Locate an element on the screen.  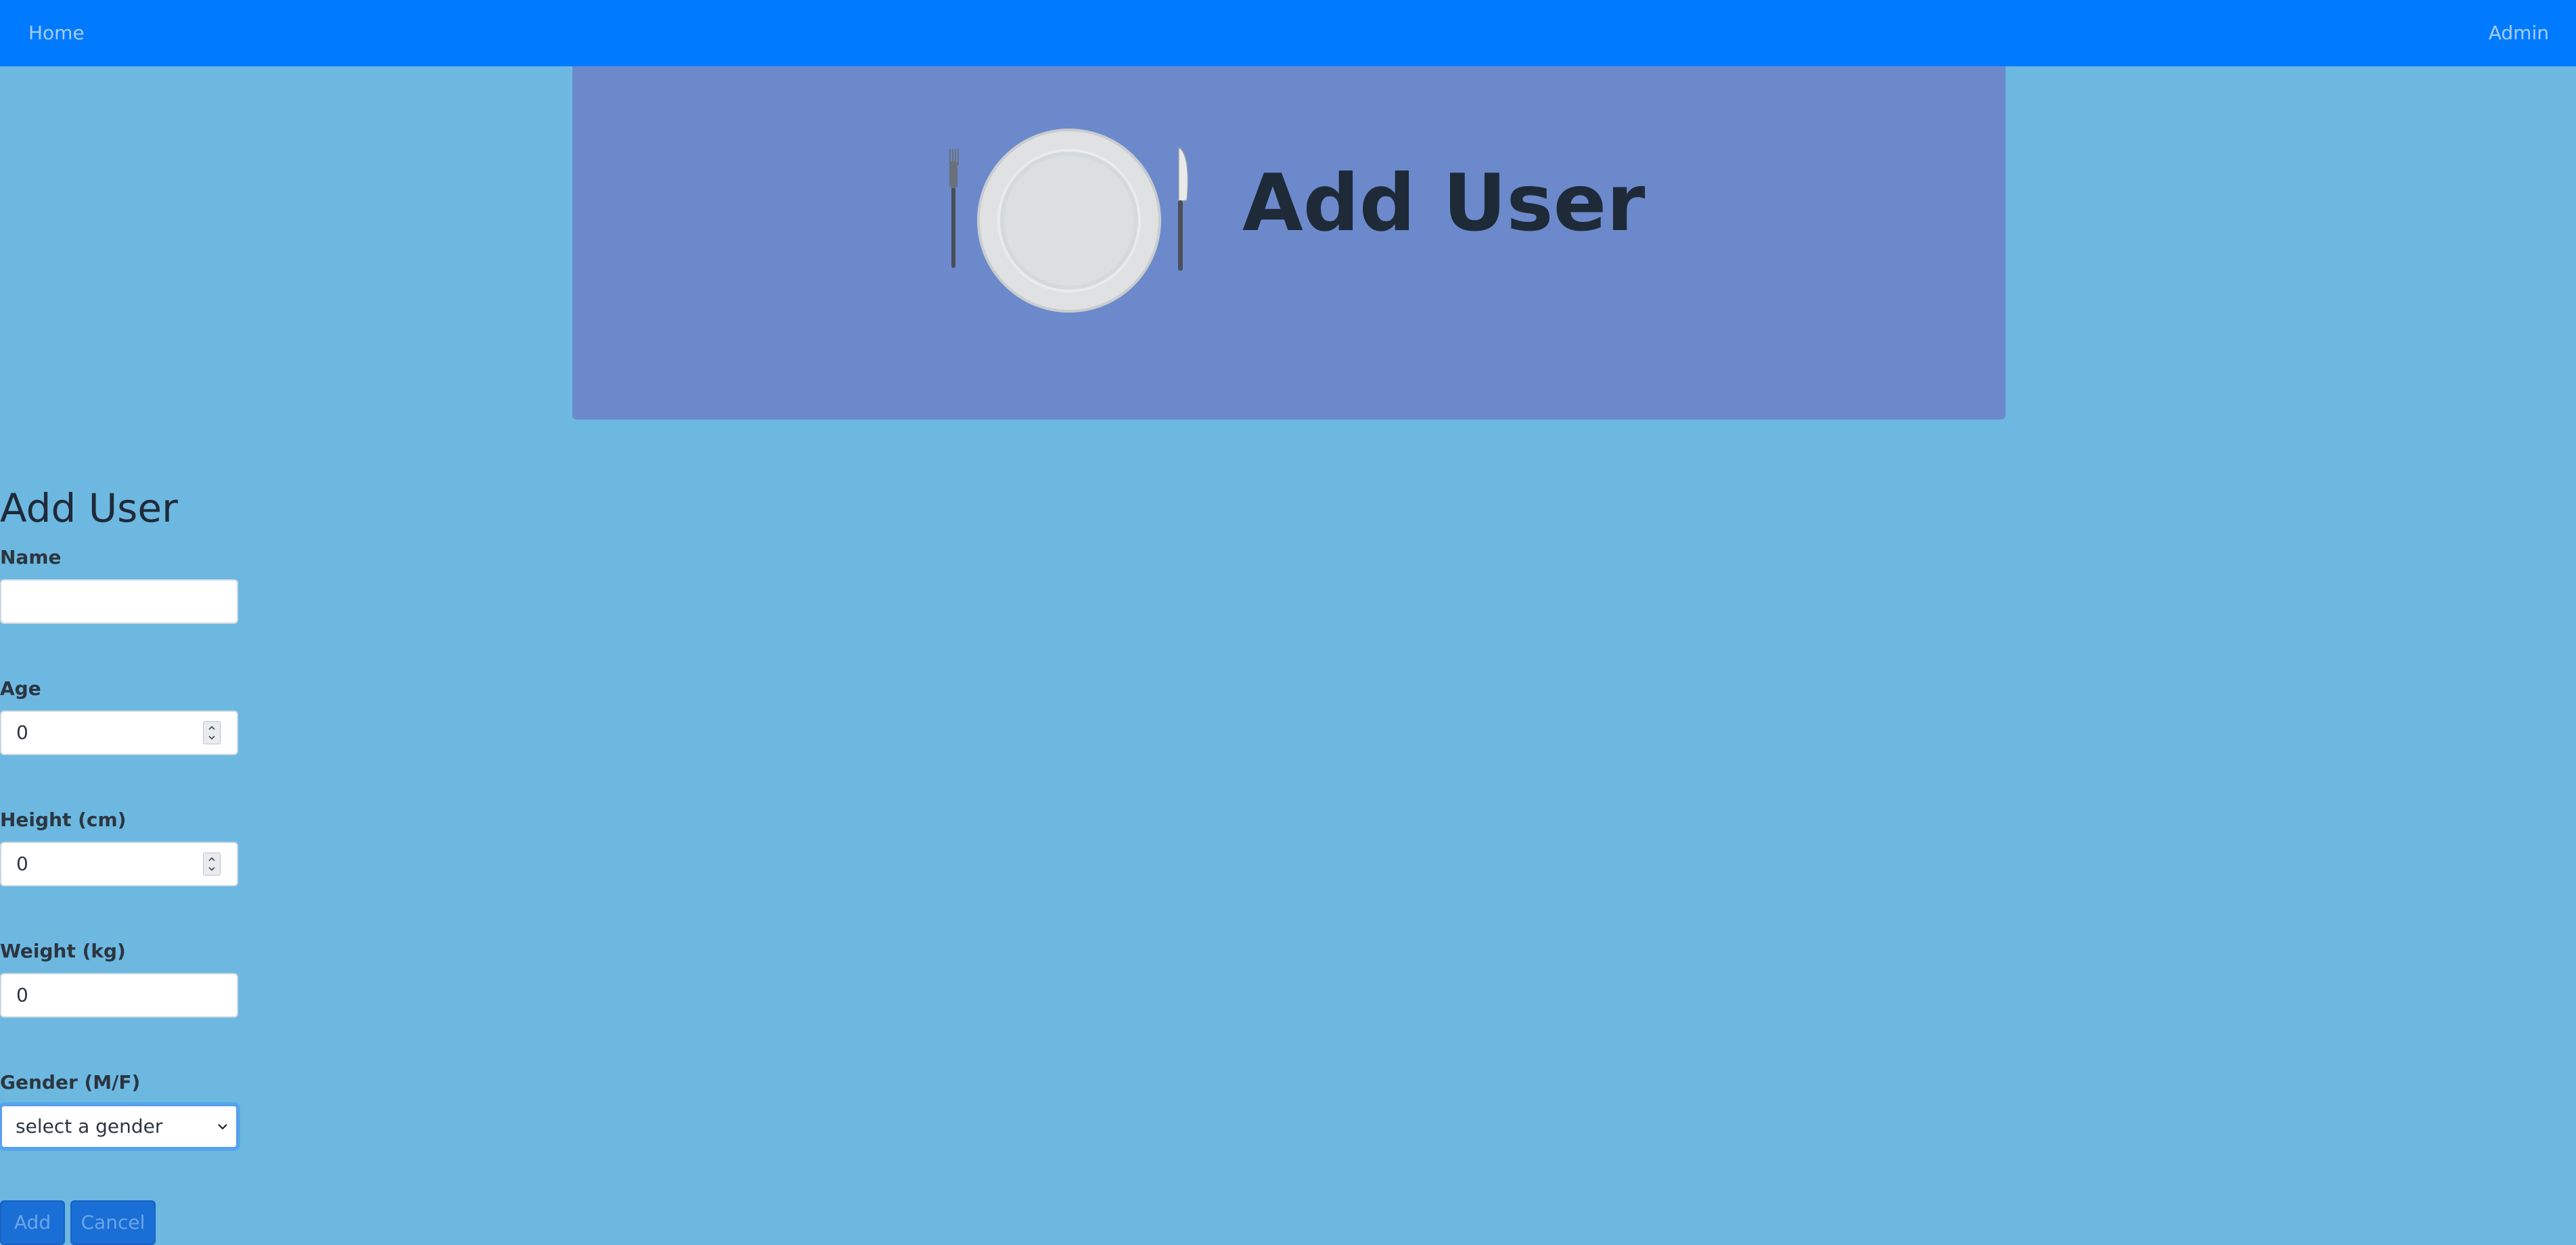
add-button: Add is located at coordinates (32, 1222).